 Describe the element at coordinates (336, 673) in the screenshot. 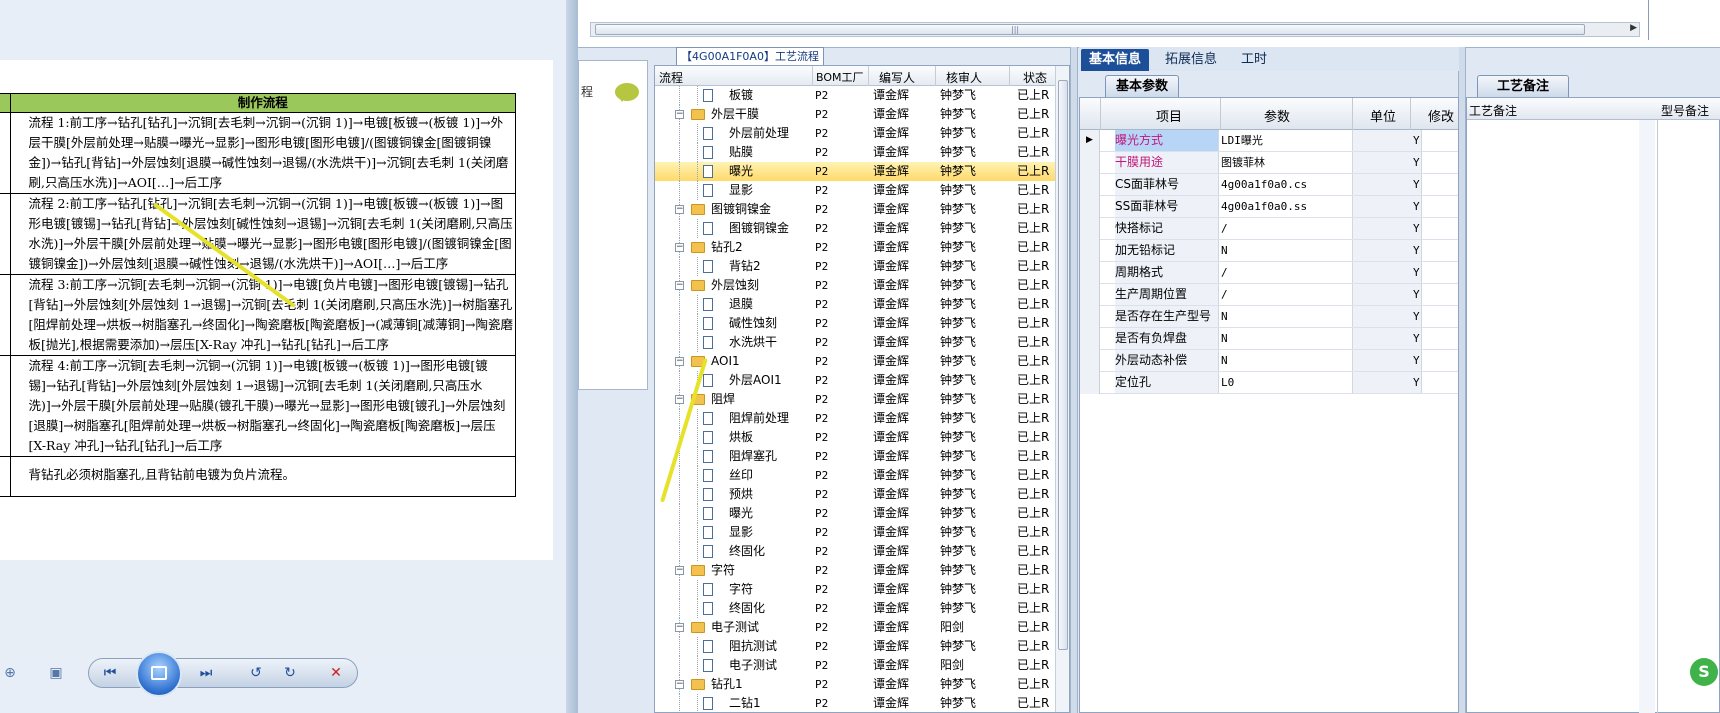

I see `delete-icon: ✕` at that location.